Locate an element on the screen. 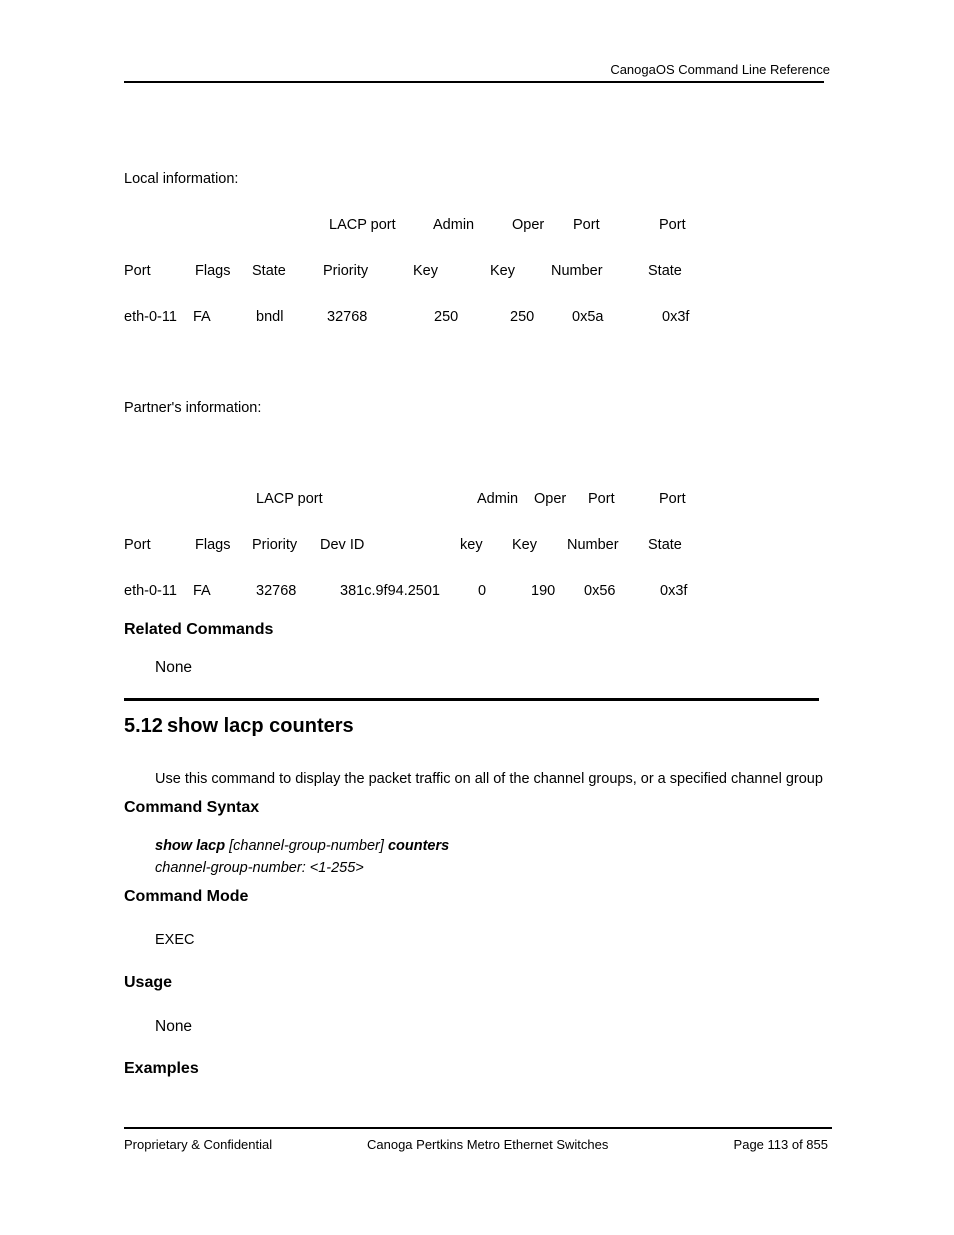  command-mode-text: EXEC is located at coordinates (175, 940).